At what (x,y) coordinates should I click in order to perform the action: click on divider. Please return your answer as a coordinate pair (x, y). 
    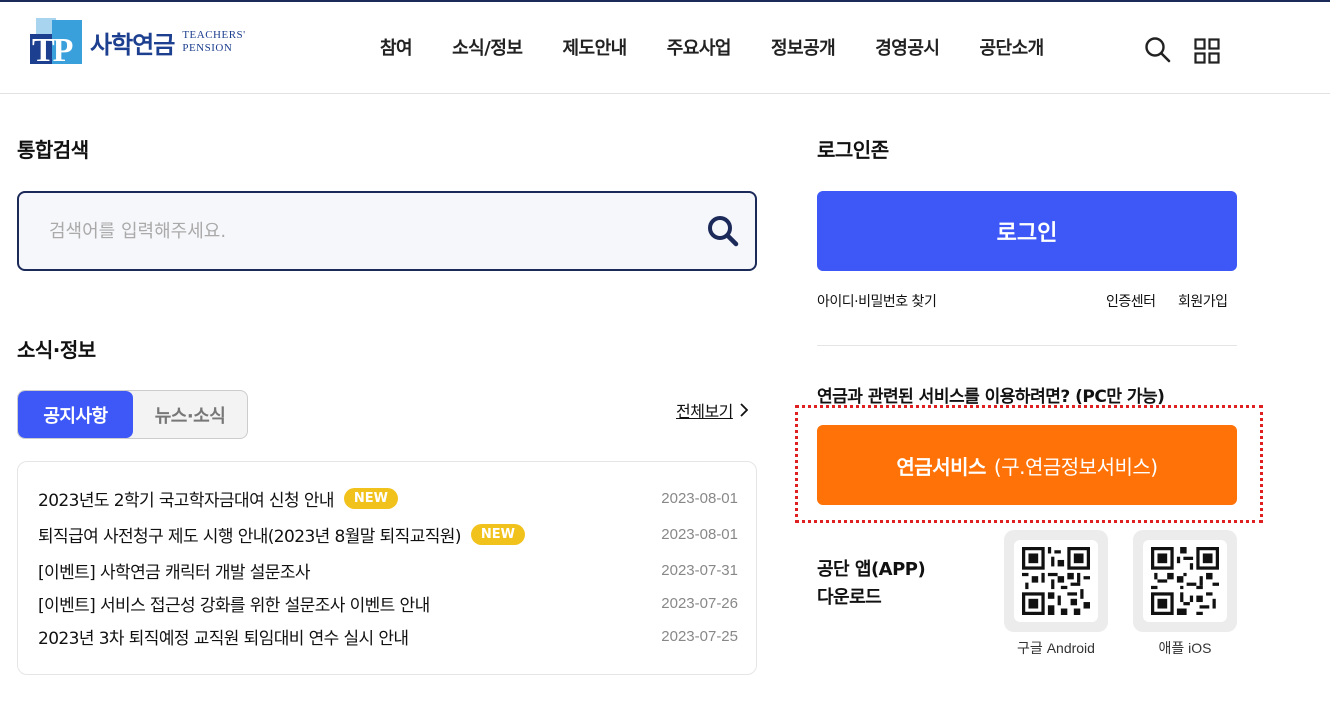
    Looking at the image, I should click on (1027, 345).